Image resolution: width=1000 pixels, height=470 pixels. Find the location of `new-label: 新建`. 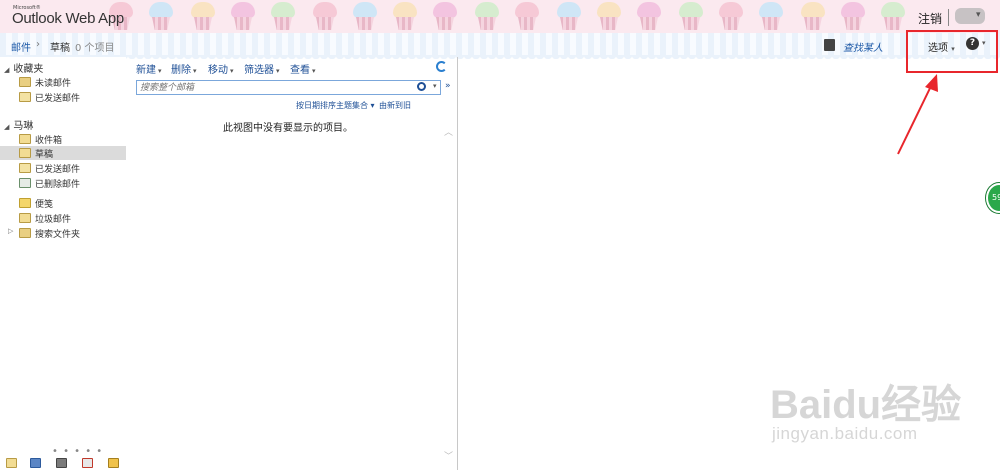

new-label: 新建 is located at coordinates (146, 70).